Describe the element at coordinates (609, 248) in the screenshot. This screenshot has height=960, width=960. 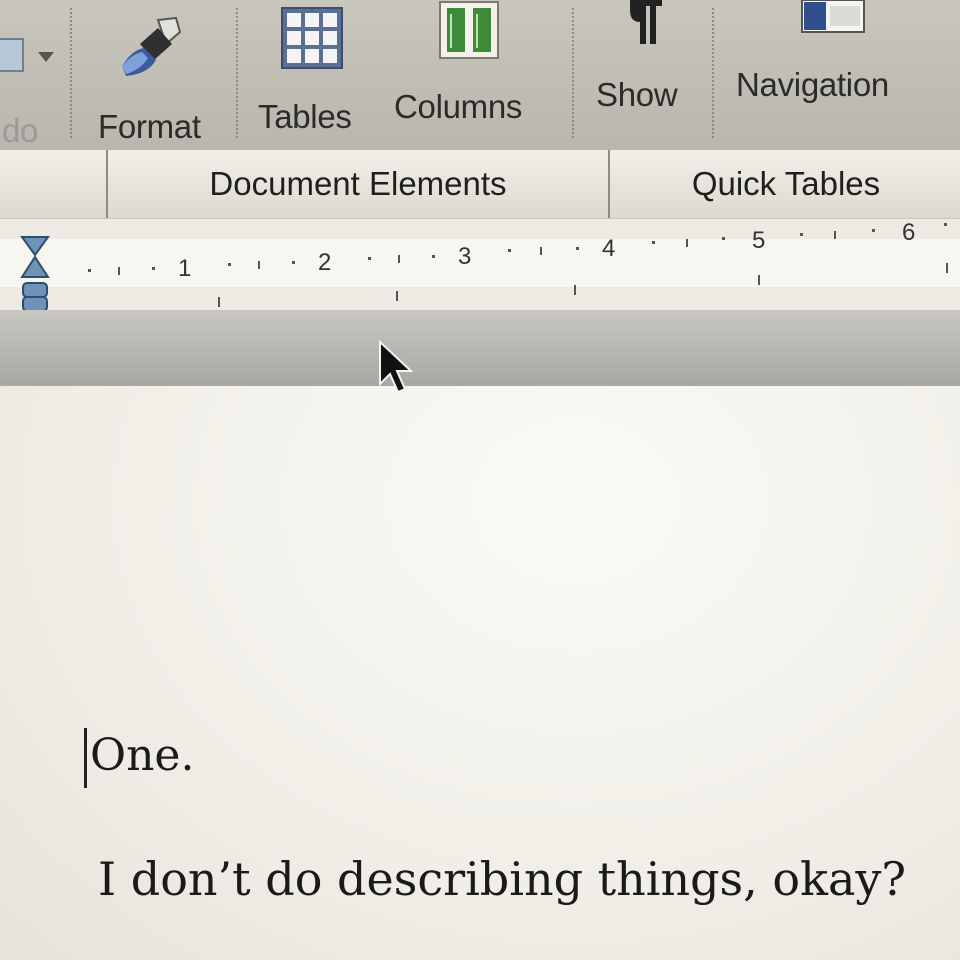
I see `ruler-number: 4` at that location.